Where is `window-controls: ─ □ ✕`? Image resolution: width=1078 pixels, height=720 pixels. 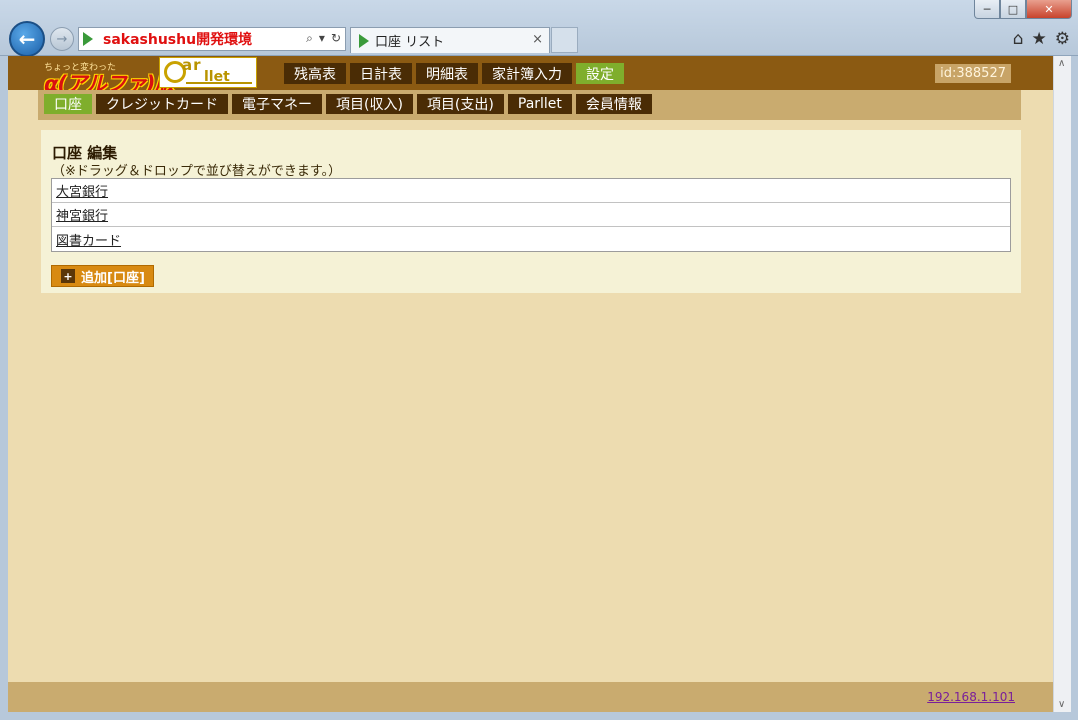 window-controls: ─ □ ✕ is located at coordinates (1023, 9).